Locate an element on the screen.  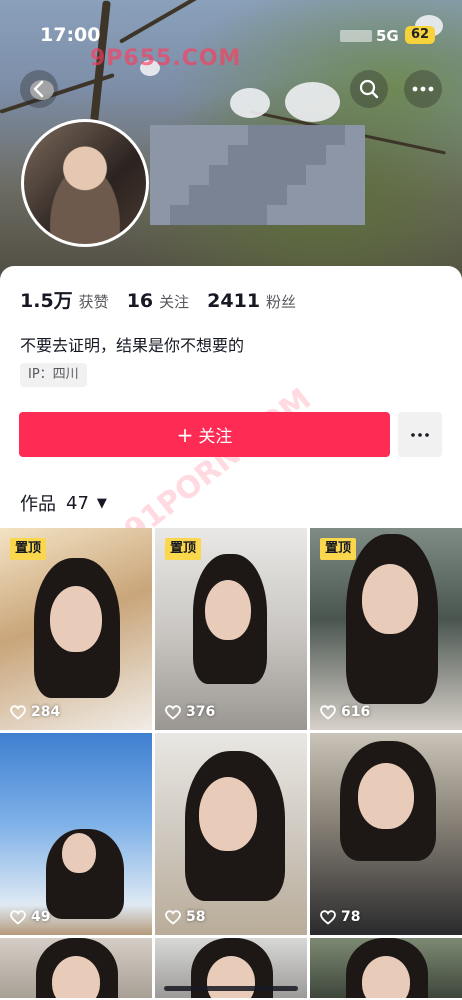
stat-likes: 1.5万 获赞 is located at coordinates (64, 299).